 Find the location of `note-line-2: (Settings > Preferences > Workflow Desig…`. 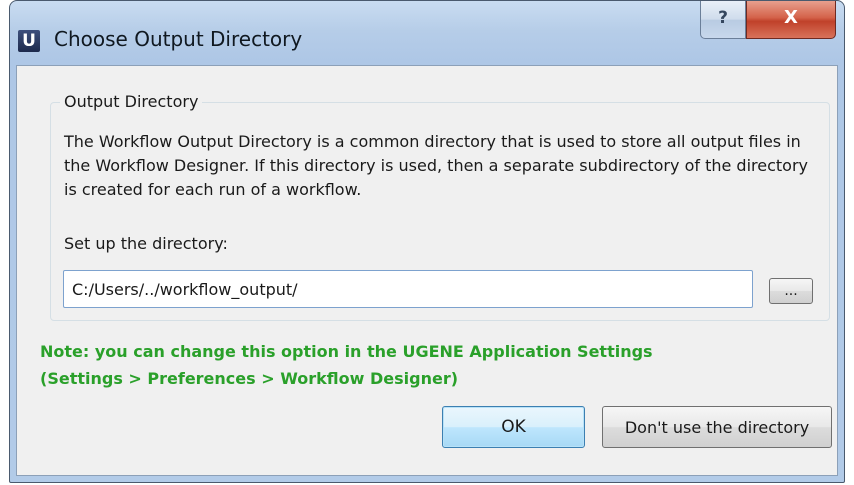

note-line-2: (Settings > Preferences > Workflow Desig… is located at coordinates (249, 378).